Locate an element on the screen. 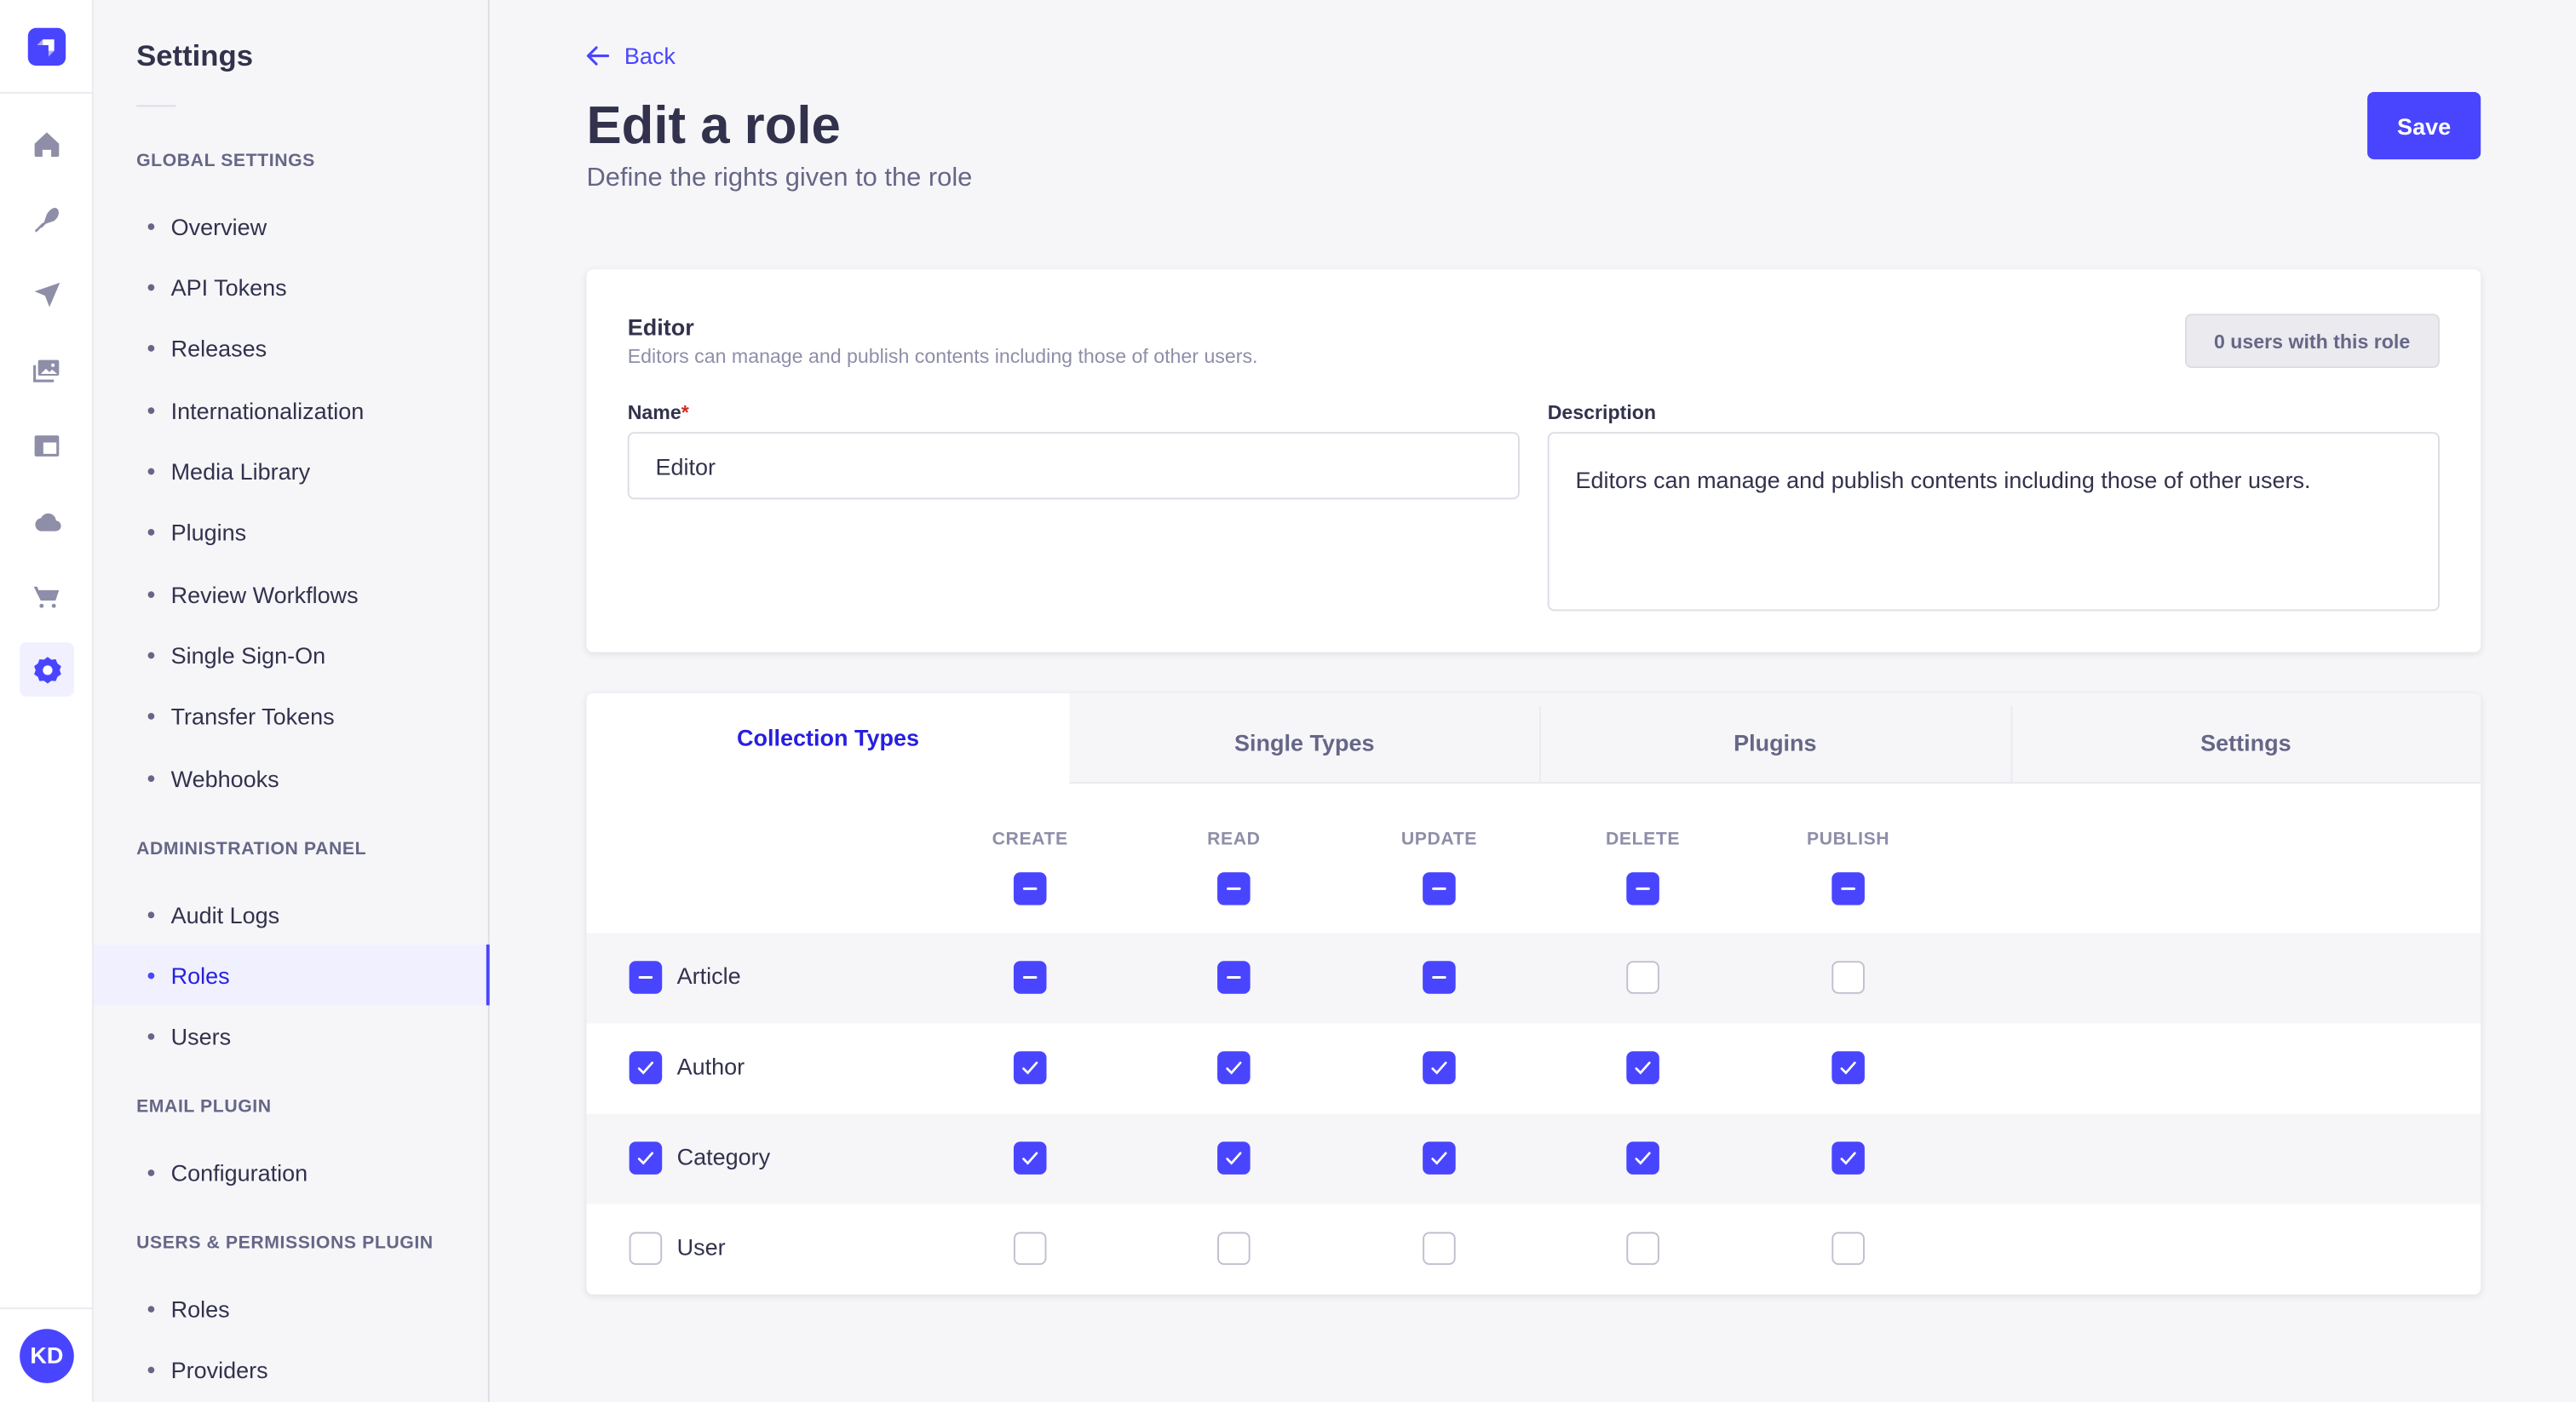 The width and height of the screenshot is (2576, 1402). column-header-publish: PUBLISH is located at coordinates (1849, 839).